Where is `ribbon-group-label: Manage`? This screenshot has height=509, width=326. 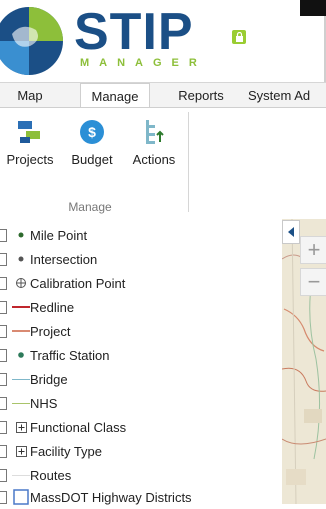
ribbon-group-label: Manage is located at coordinates (90, 207).